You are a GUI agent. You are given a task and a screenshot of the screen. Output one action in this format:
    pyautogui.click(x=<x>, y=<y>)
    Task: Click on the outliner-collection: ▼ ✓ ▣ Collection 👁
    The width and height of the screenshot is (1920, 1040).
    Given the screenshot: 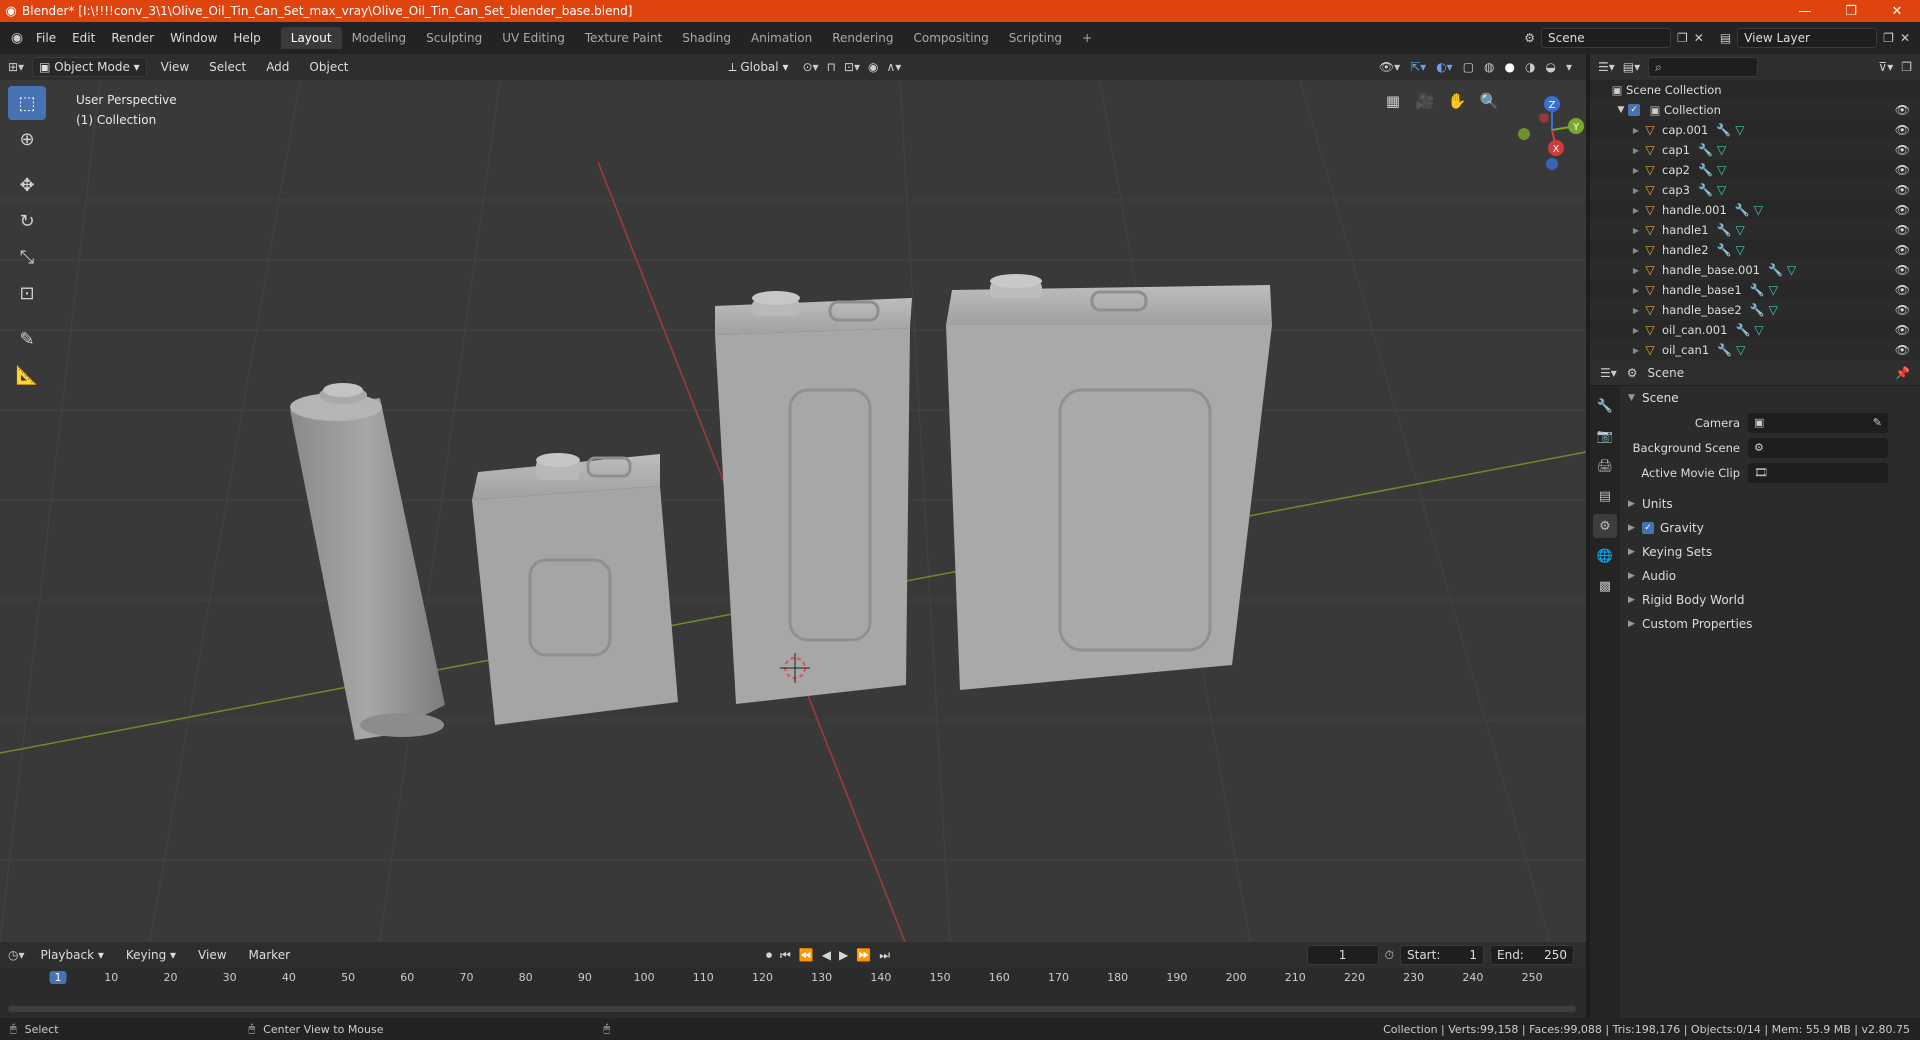 What is the action you would take?
    pyautogui.click(x=1755, y=110)
    